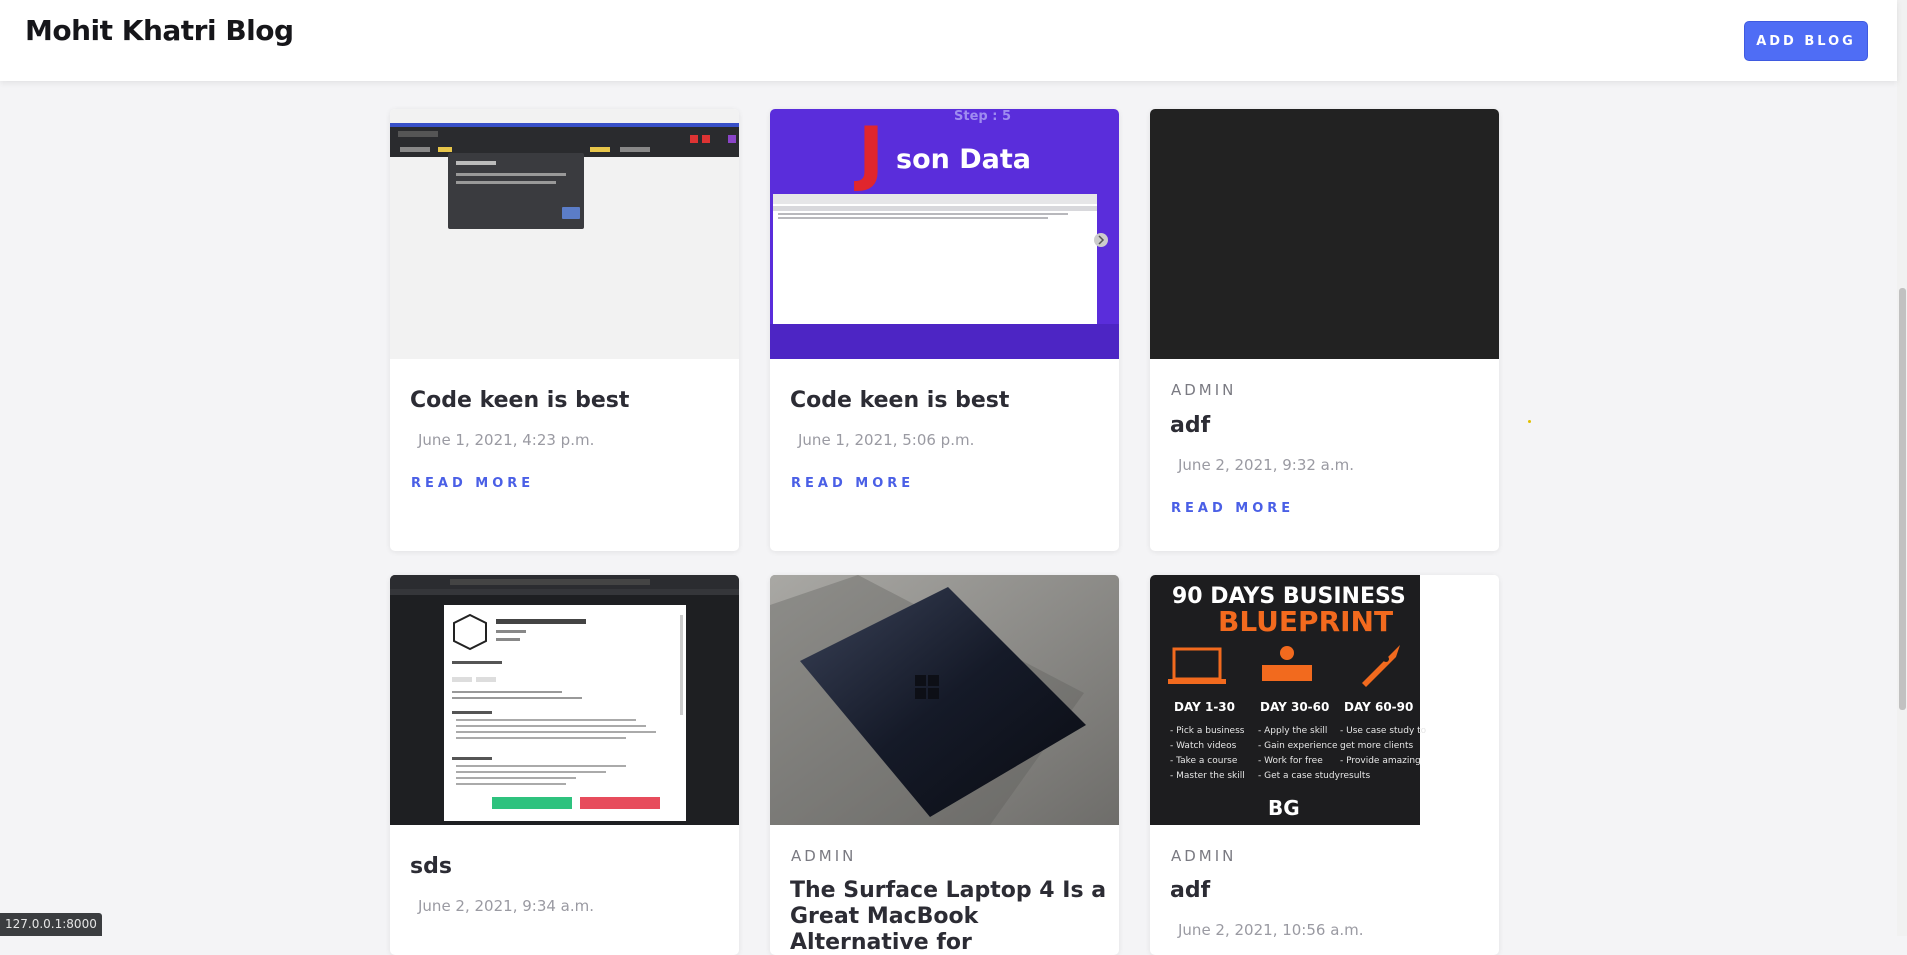  I want to click on bg-logo: BG, so click(1284, 808).